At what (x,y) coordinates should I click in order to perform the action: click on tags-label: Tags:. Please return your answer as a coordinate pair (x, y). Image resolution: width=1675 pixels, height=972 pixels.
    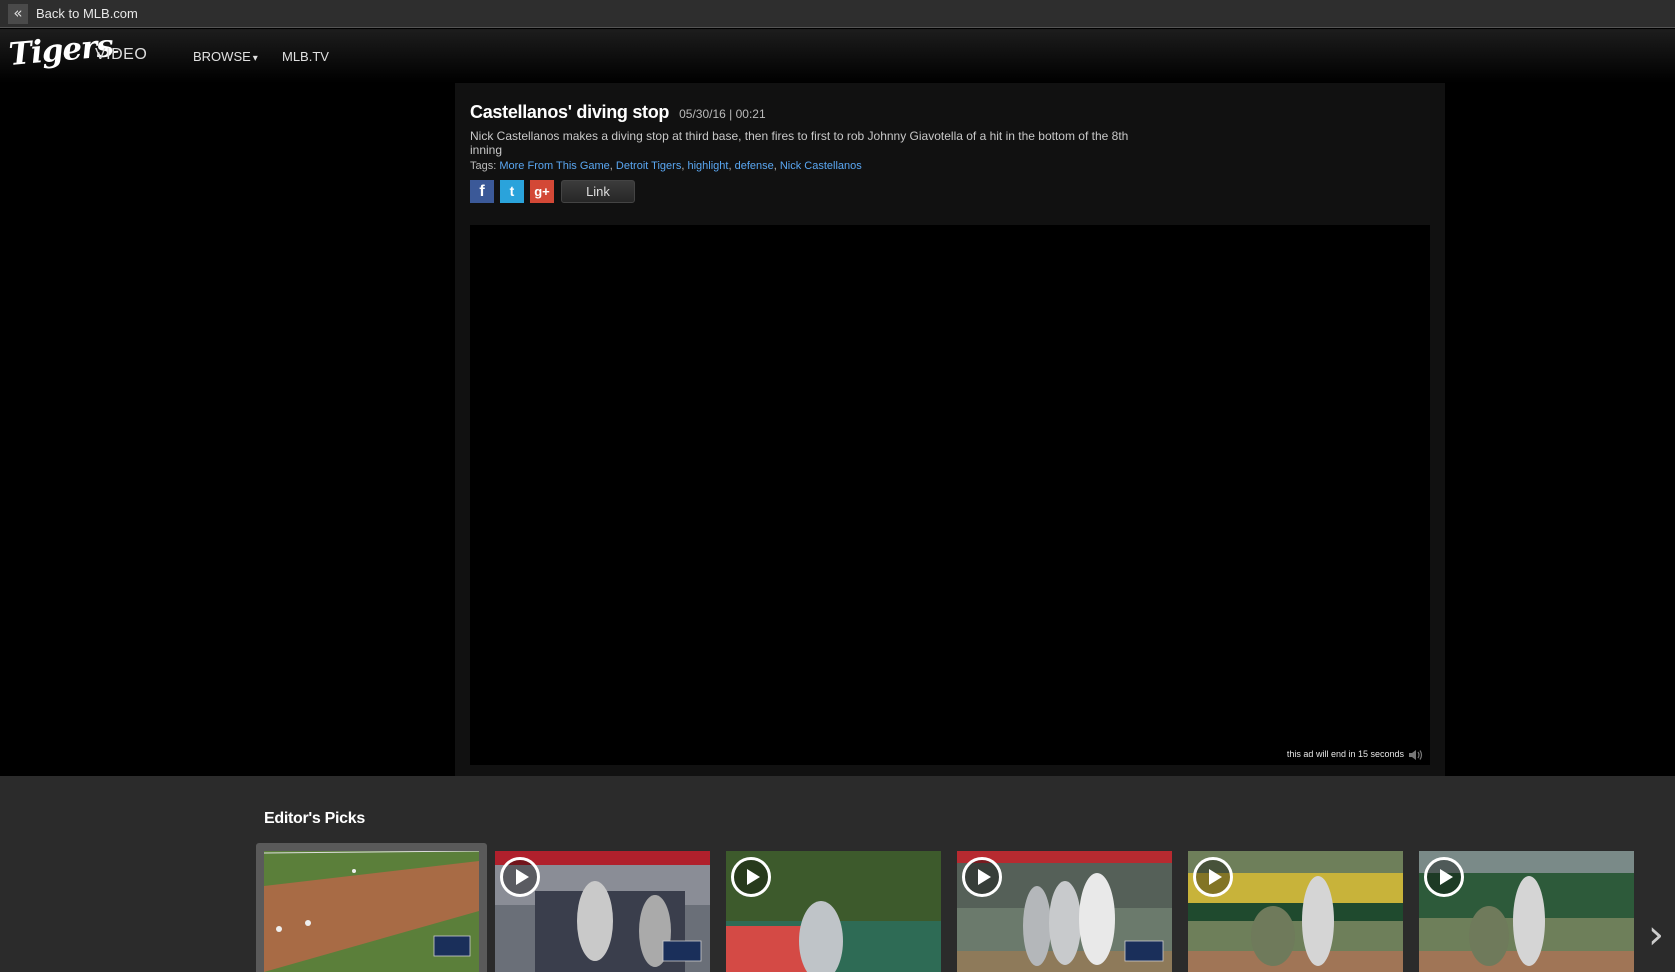
    Looking at the image, I should click on (483, 166).